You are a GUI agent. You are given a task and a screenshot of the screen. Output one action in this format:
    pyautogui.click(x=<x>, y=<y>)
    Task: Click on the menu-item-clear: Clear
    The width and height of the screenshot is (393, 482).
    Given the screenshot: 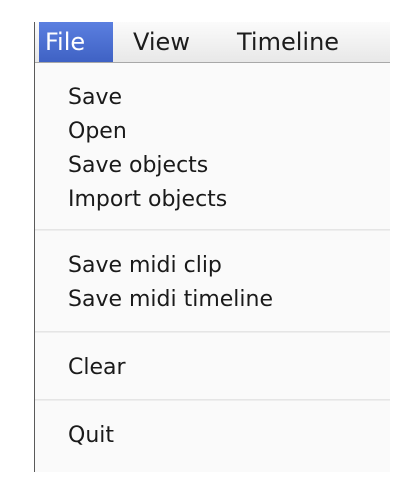 What is the action you would take?
    pyautogui.click(x=97, y=368)
    